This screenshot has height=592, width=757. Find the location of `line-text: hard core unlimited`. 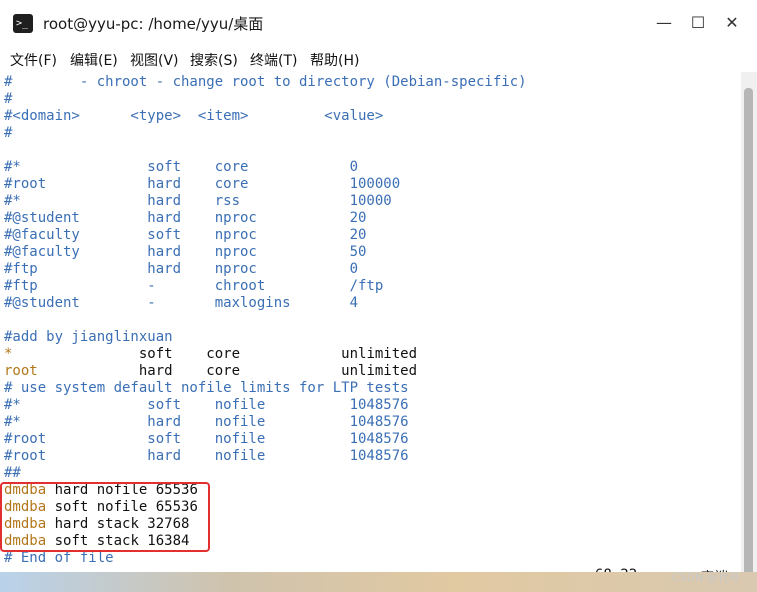

line-text: hard core unlimited is located at coordinates (227, 371).